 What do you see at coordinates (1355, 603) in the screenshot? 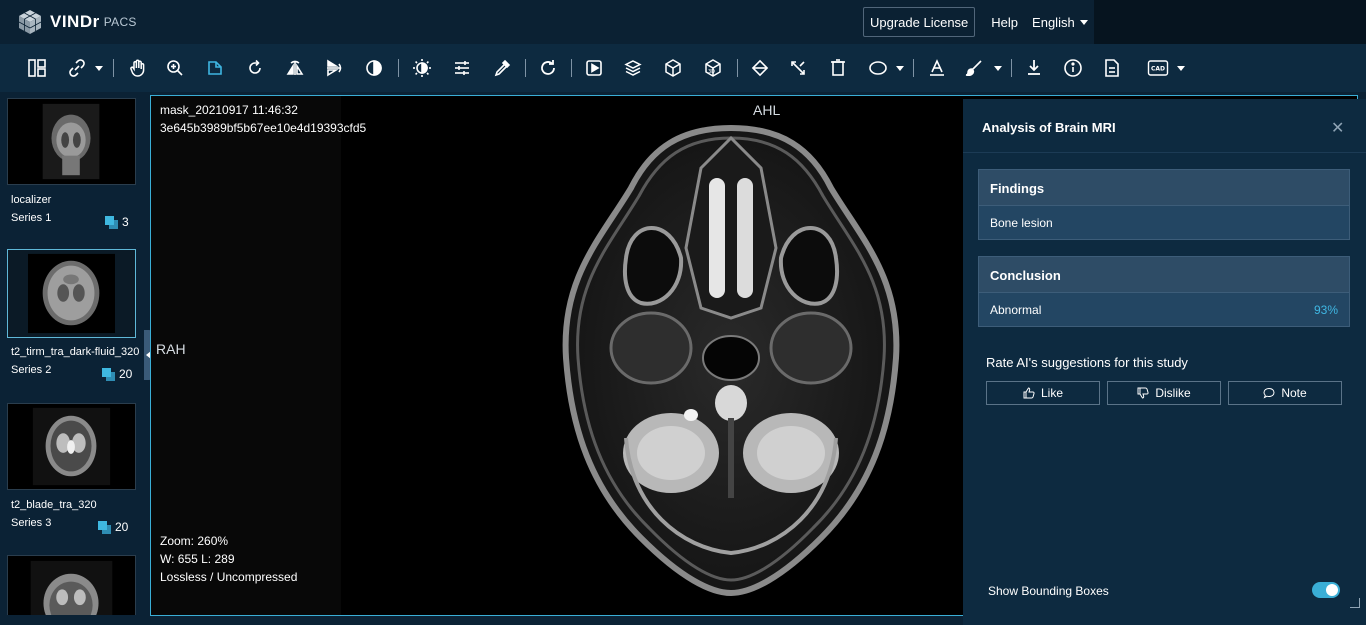
I see `resize-handle` at bounding box center [1355, 603].